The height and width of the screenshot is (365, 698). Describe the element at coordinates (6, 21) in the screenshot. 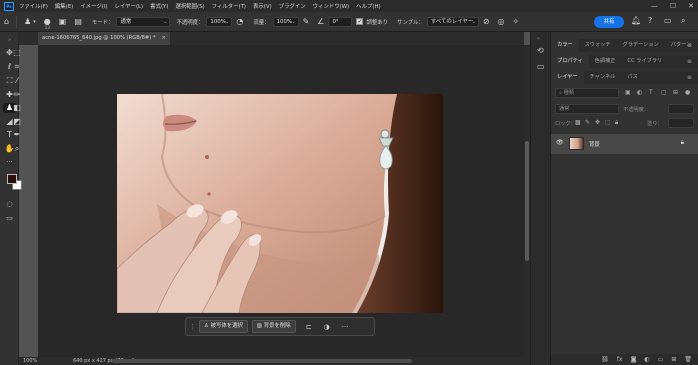

I see `home-icon: ⌂` at that location.